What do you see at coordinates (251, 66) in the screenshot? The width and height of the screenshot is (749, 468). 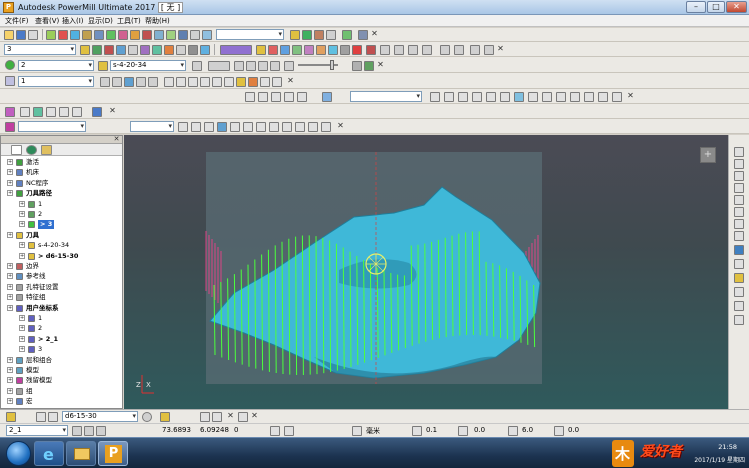 I see `prev-frame-icon` at bounding box center [251, 66].